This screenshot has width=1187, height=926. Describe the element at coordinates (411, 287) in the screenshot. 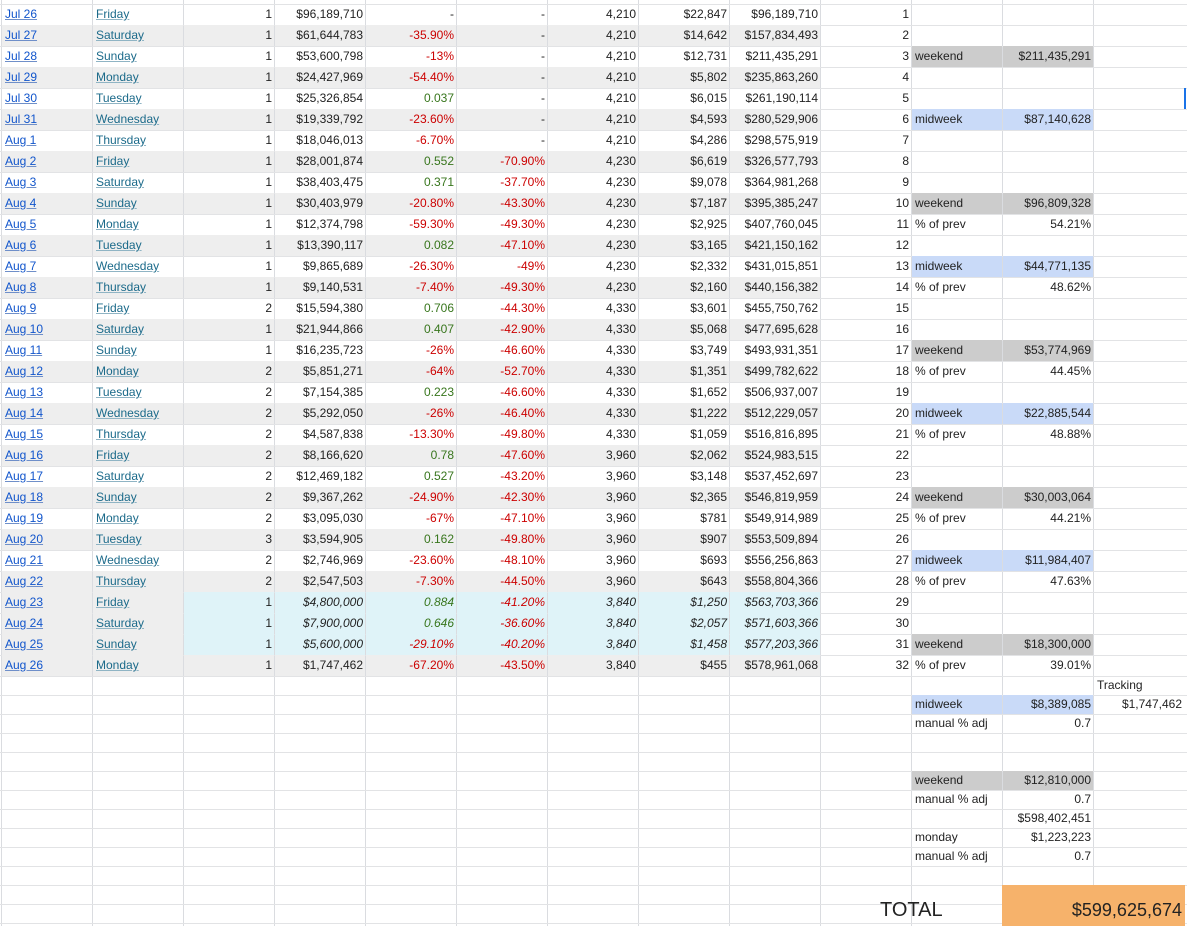

I see `pct-prev-day-cell: -7.40%` at that location.